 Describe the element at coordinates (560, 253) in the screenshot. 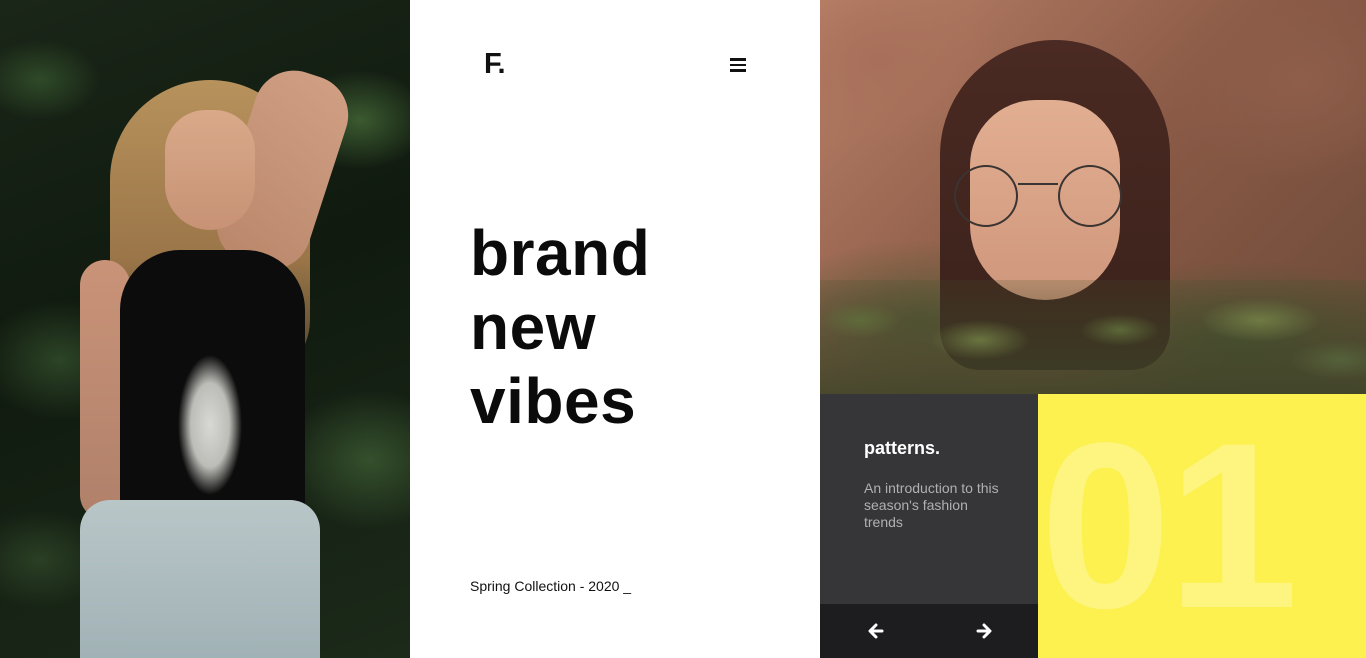

I see `headline-line: brand` at that location.